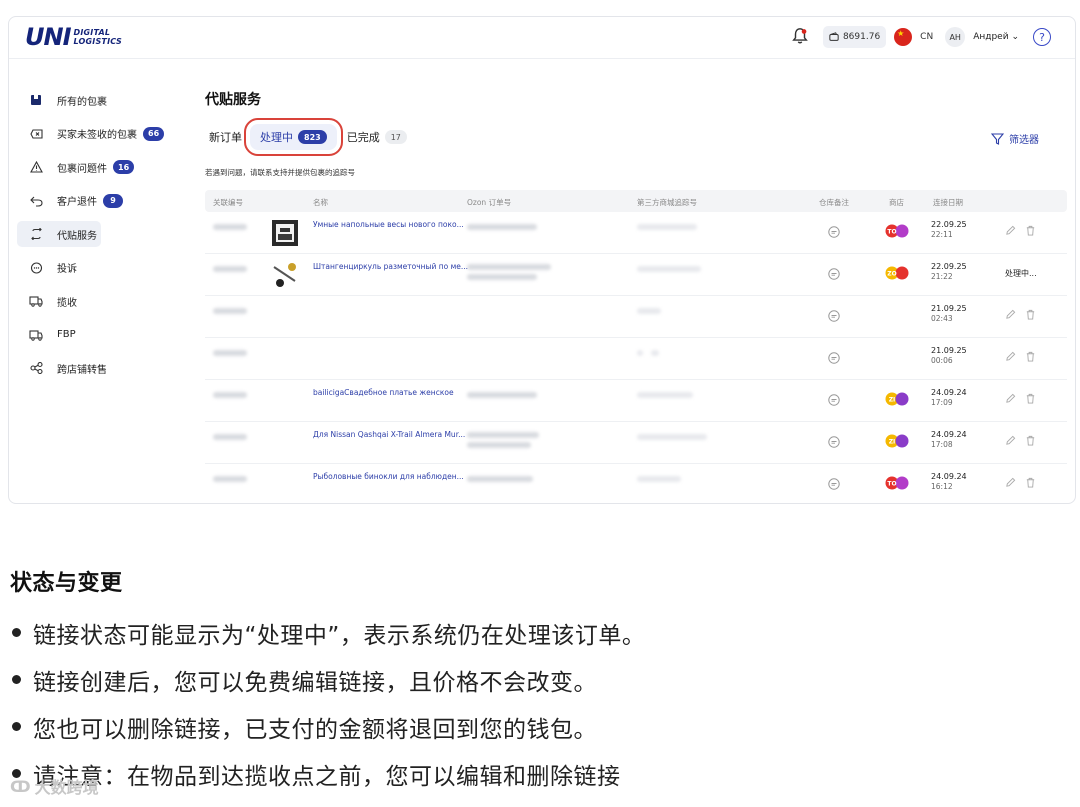  Describe the element at coordinates (891, 232) in the screenshot. I see `svg-text: TO` at that location.